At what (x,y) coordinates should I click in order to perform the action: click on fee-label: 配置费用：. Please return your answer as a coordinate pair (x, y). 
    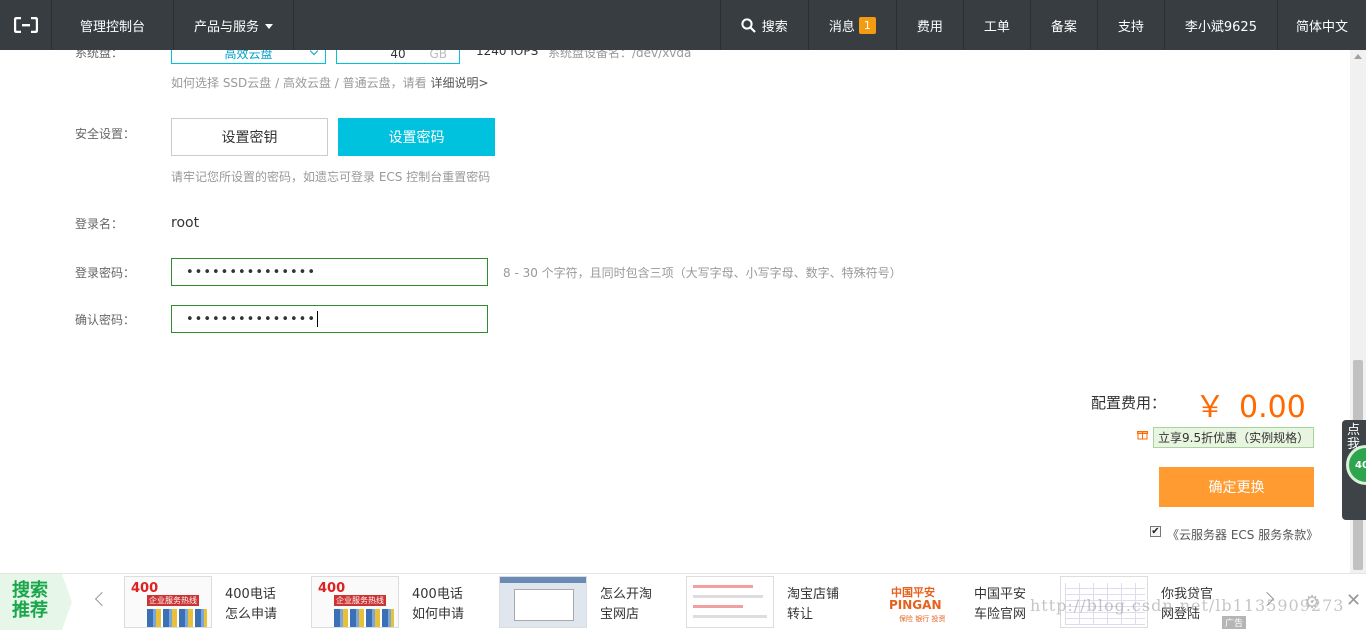
    Looking at the image, I should click on (1129, 403).